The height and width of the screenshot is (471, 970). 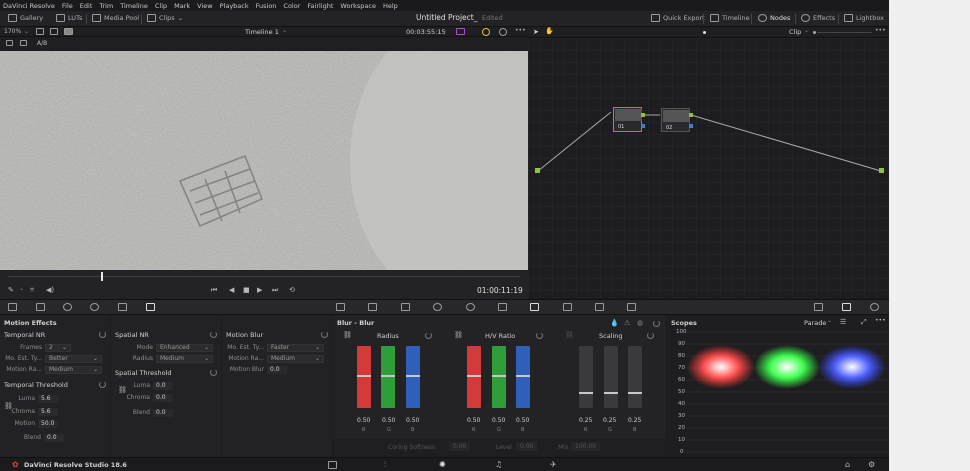 What do you see at coordinates (864, 322) in the screenshot?
I see `expand-icon: ⤢` at bounding box center [864, 322].